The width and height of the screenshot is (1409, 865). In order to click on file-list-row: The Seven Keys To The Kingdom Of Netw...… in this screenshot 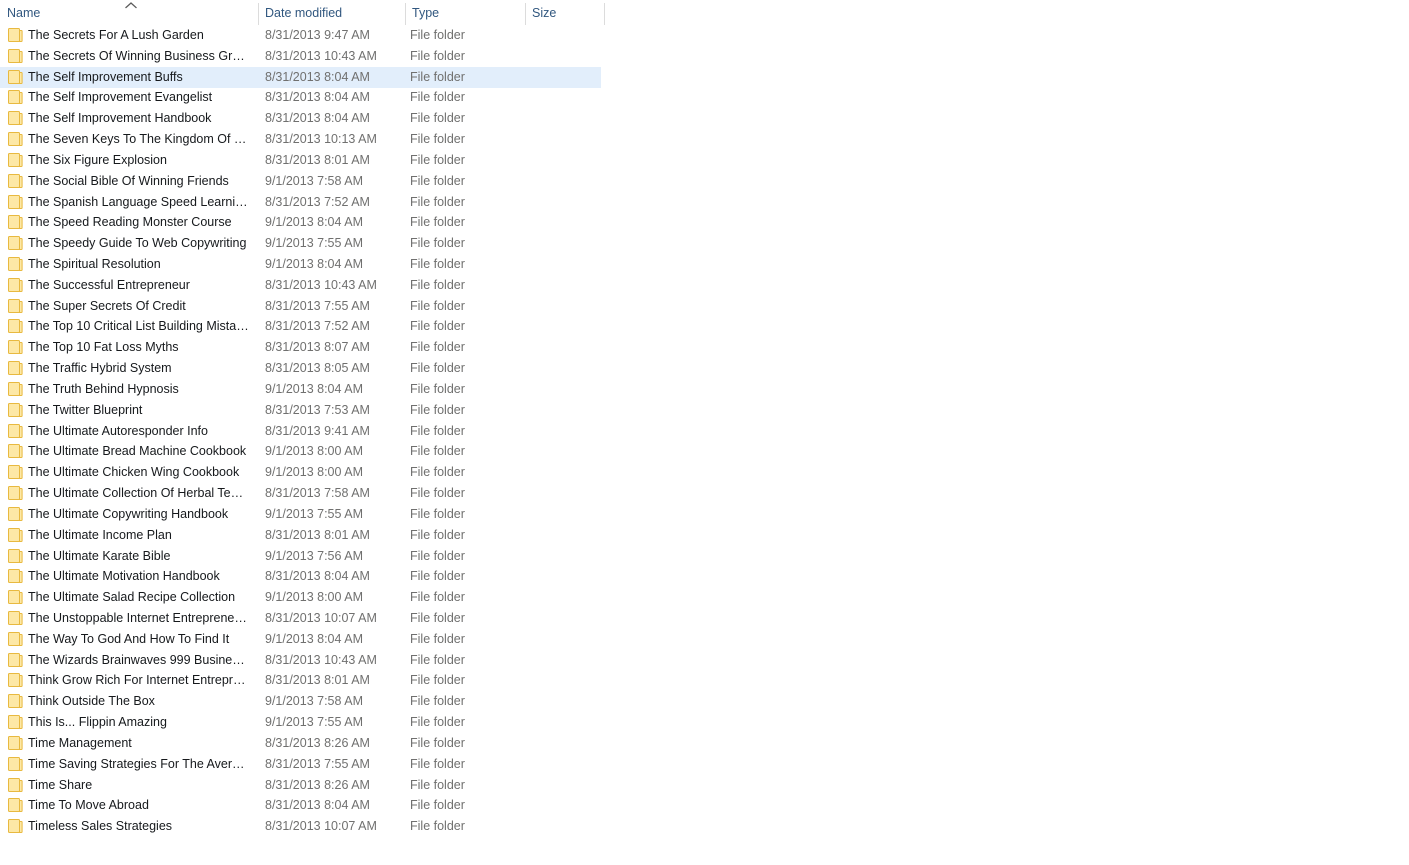, I will do `click(300, 139)`.